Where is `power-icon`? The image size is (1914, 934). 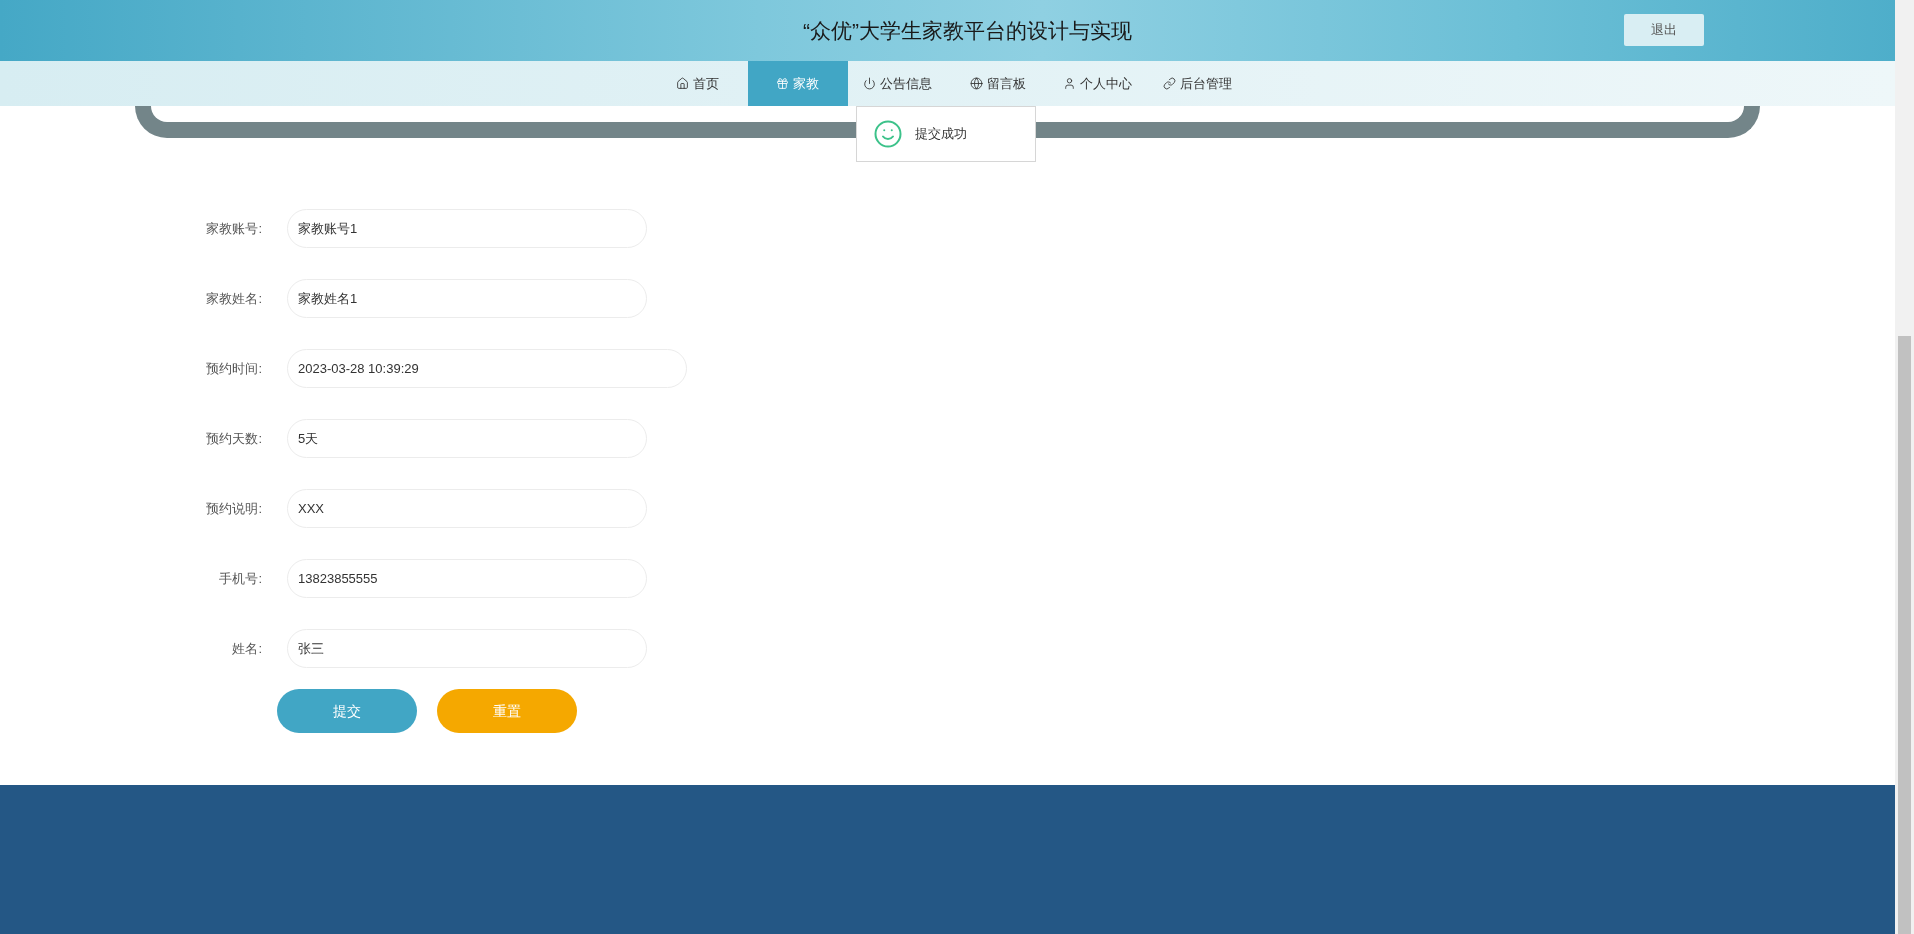
power-icon is located at coordinates (869, 83).